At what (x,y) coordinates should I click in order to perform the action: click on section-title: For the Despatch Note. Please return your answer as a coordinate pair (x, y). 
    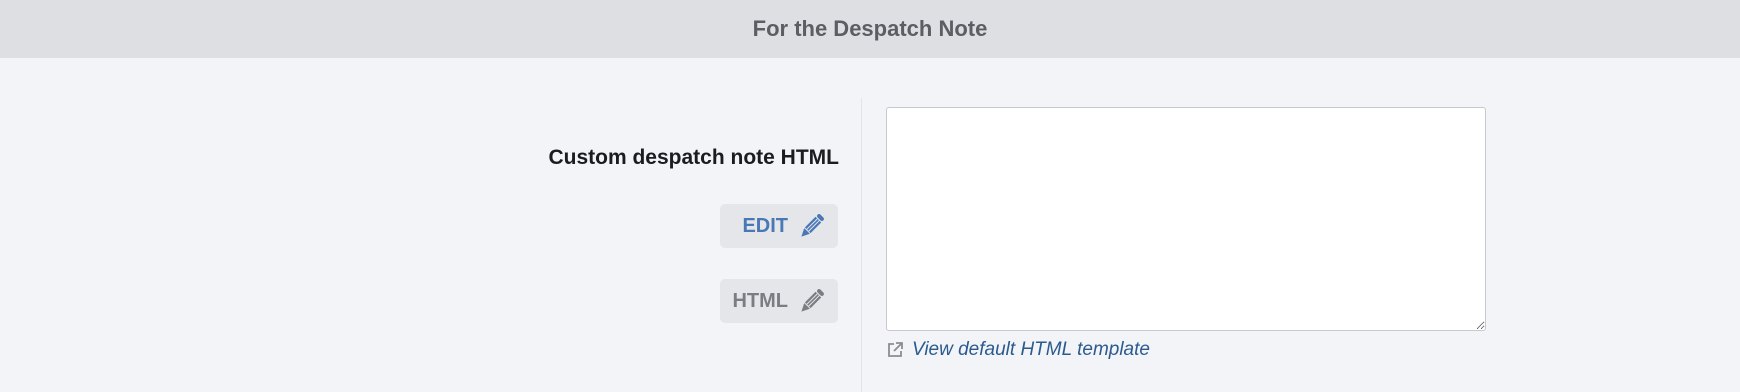
    Looking at the image, I should click on (870, 28).